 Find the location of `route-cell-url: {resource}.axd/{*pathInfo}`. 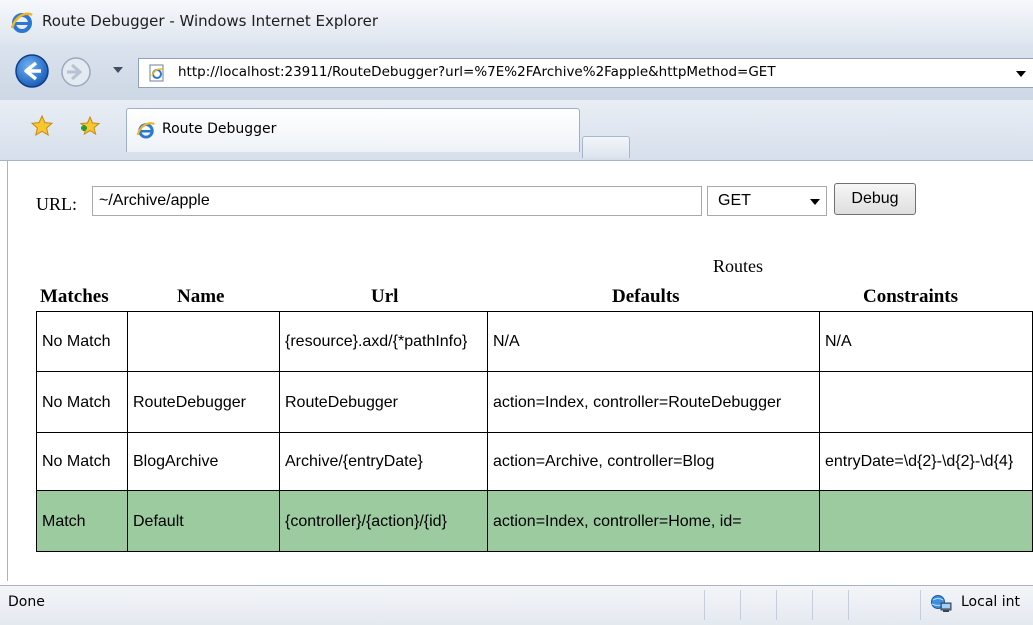

route-cell-url: {resource}.axd/{*pathInfo} is located at coordinates (384, 341).